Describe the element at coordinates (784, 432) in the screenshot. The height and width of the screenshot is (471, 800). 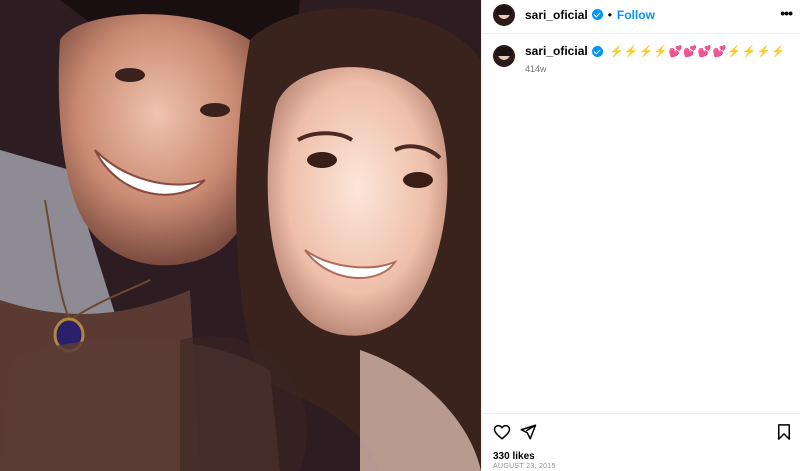
I see `bookmark-icon` at that location.